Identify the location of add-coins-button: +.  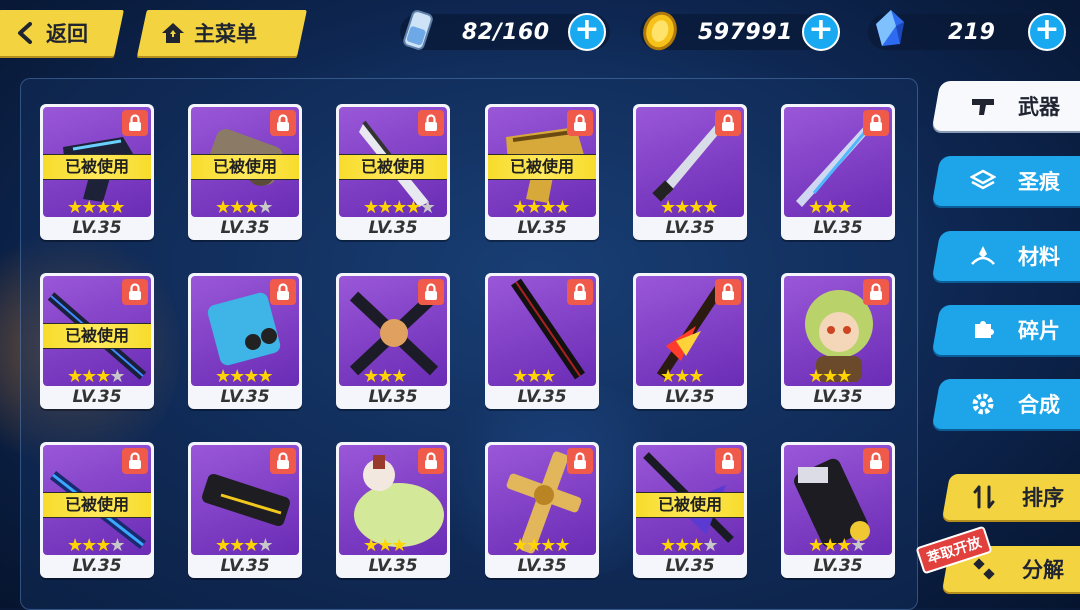
(821, 32).